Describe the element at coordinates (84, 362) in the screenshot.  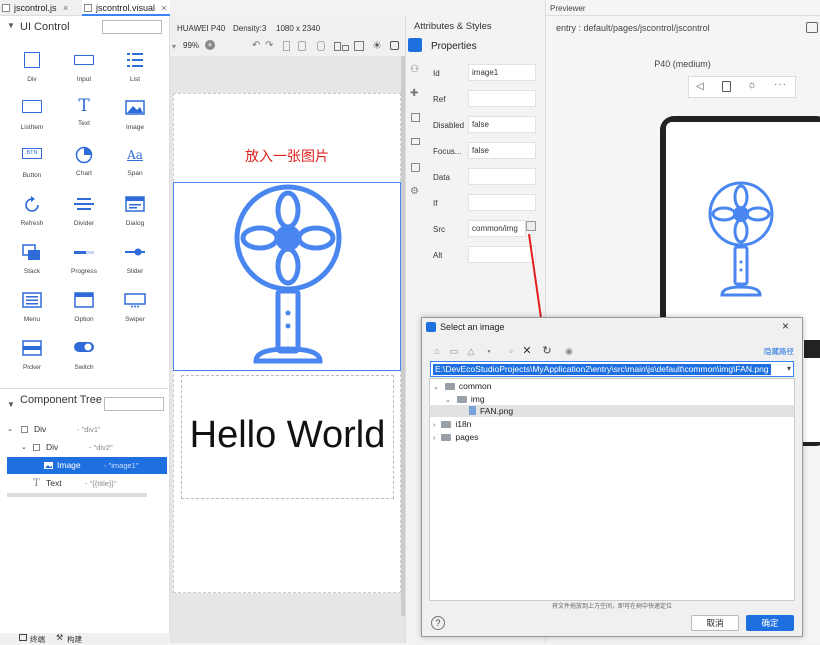
I see `component-switch: Switch` at that location.